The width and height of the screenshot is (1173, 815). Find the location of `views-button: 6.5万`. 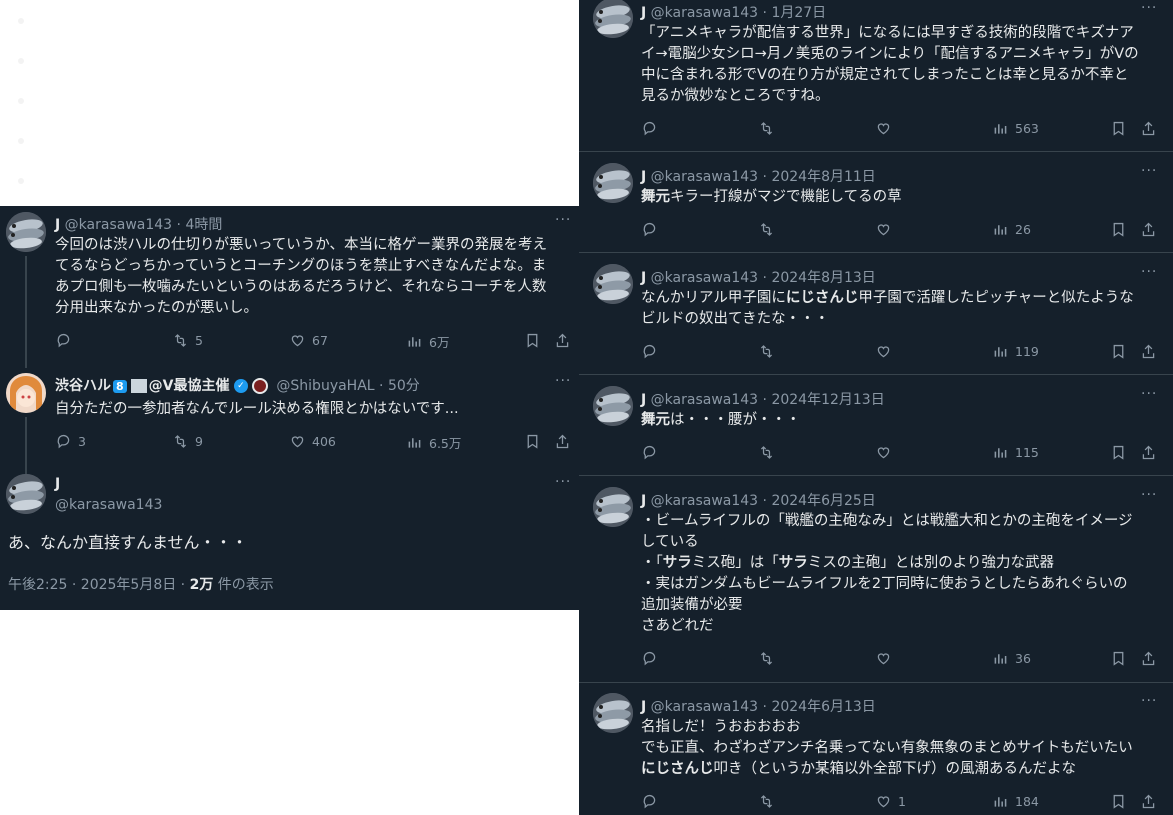

views-button: 6.5万 is located at coordinates (433, 442).